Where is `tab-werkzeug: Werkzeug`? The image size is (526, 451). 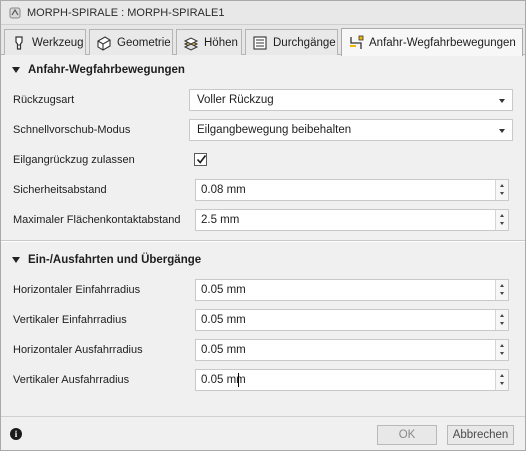 tab-werkzeug: Werkzeug is located at coordinates (45, 42).